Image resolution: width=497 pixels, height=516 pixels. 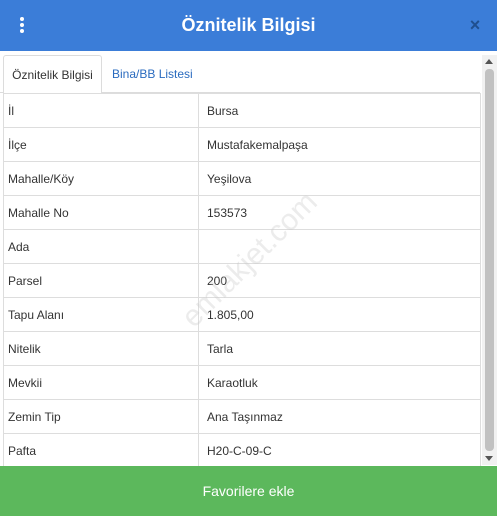 I want to click on tab-building-list: Bina/BB Listesi, so click(x=152, y=74).